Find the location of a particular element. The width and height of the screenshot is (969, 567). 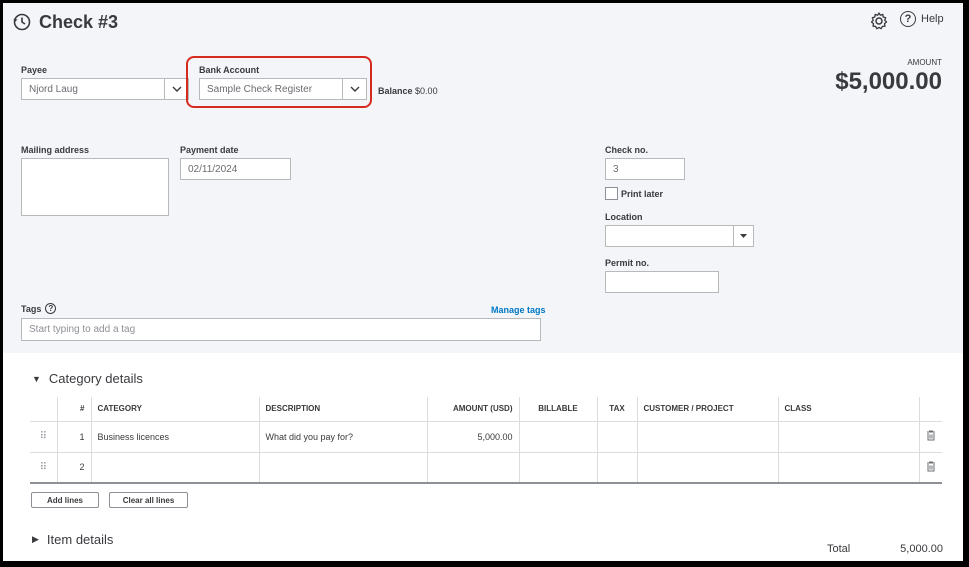

clear-all-lines-button: Clear all lines is located at coordinates (148, 500).